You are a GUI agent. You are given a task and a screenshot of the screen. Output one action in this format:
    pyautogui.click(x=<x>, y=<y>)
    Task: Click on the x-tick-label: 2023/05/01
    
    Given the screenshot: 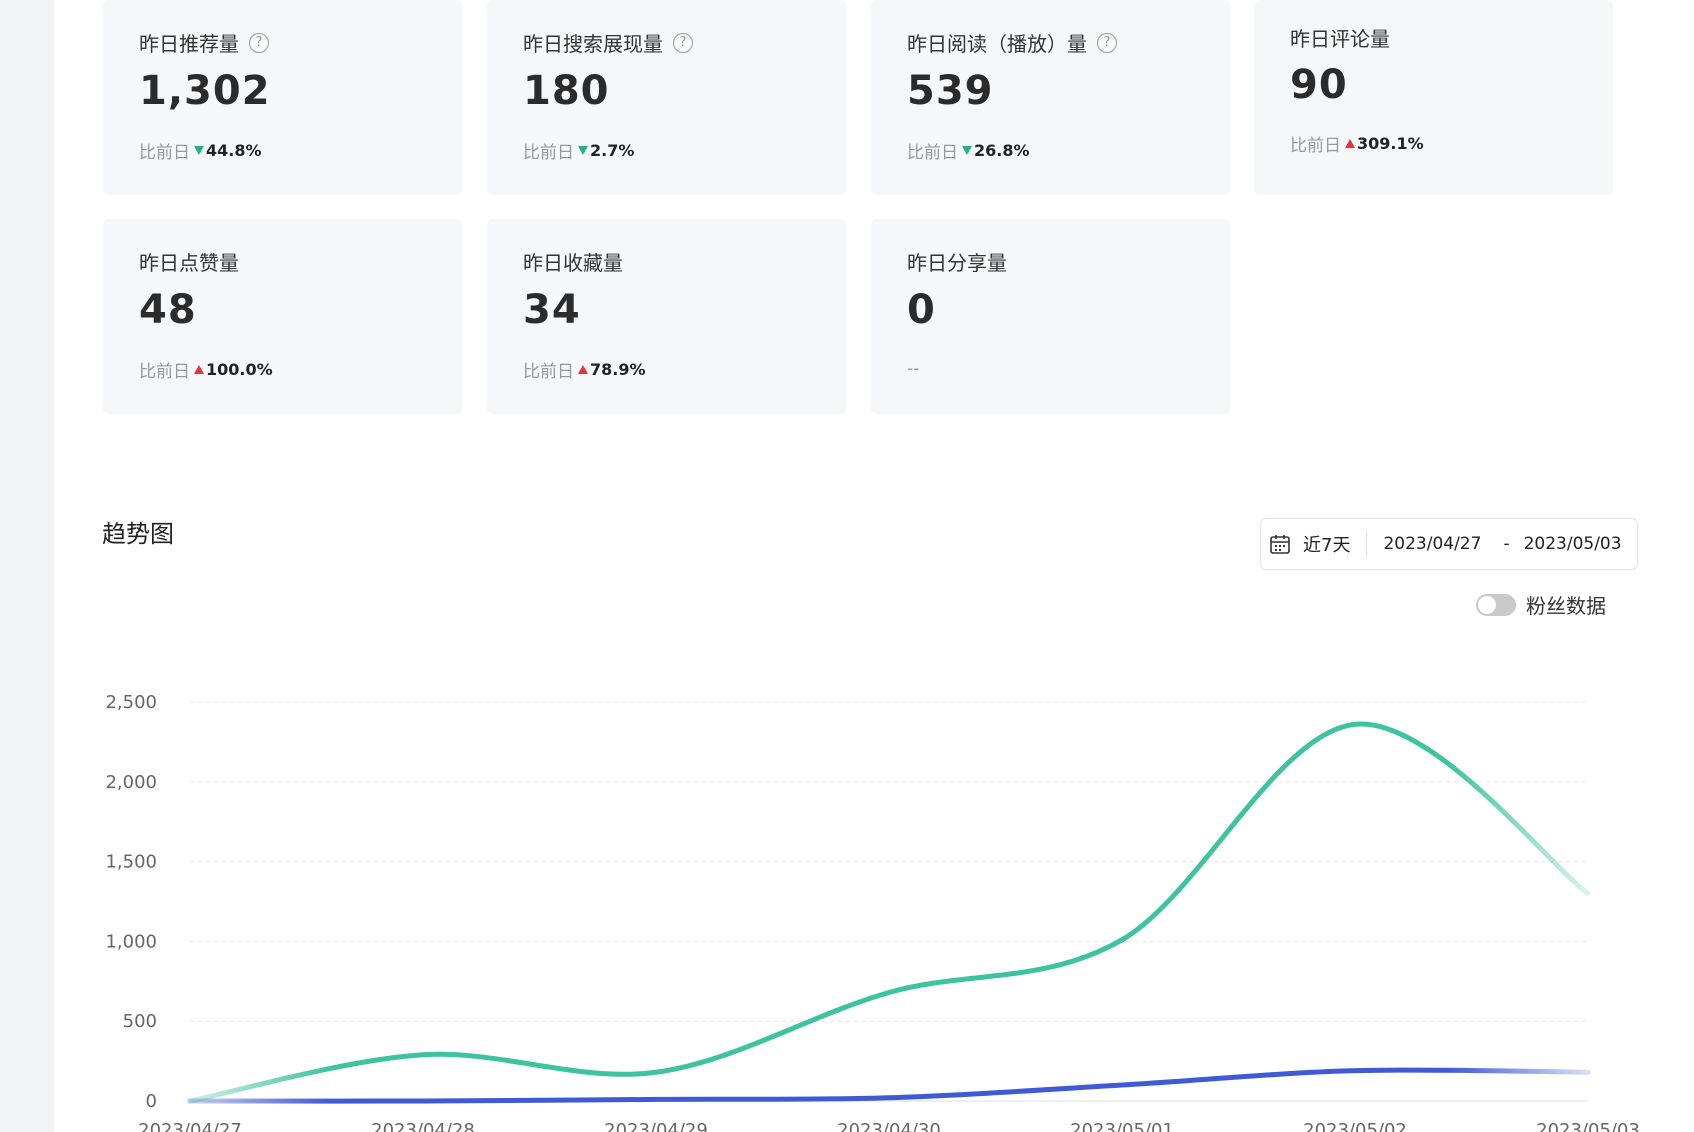 What is the action you would take?
    pyautogui.click(x=1122, y=1126)
    